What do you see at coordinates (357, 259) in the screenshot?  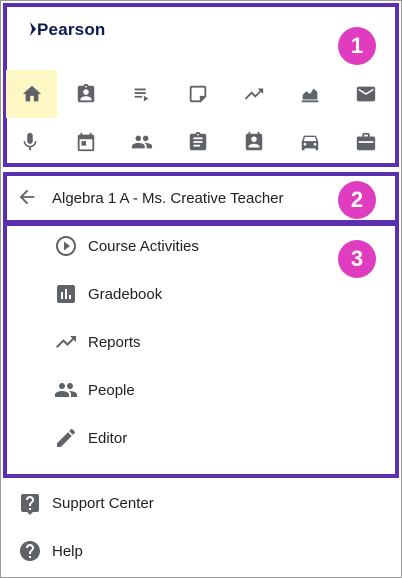 I see `callout-badge-3: 3` at bounding box center [357, 259].